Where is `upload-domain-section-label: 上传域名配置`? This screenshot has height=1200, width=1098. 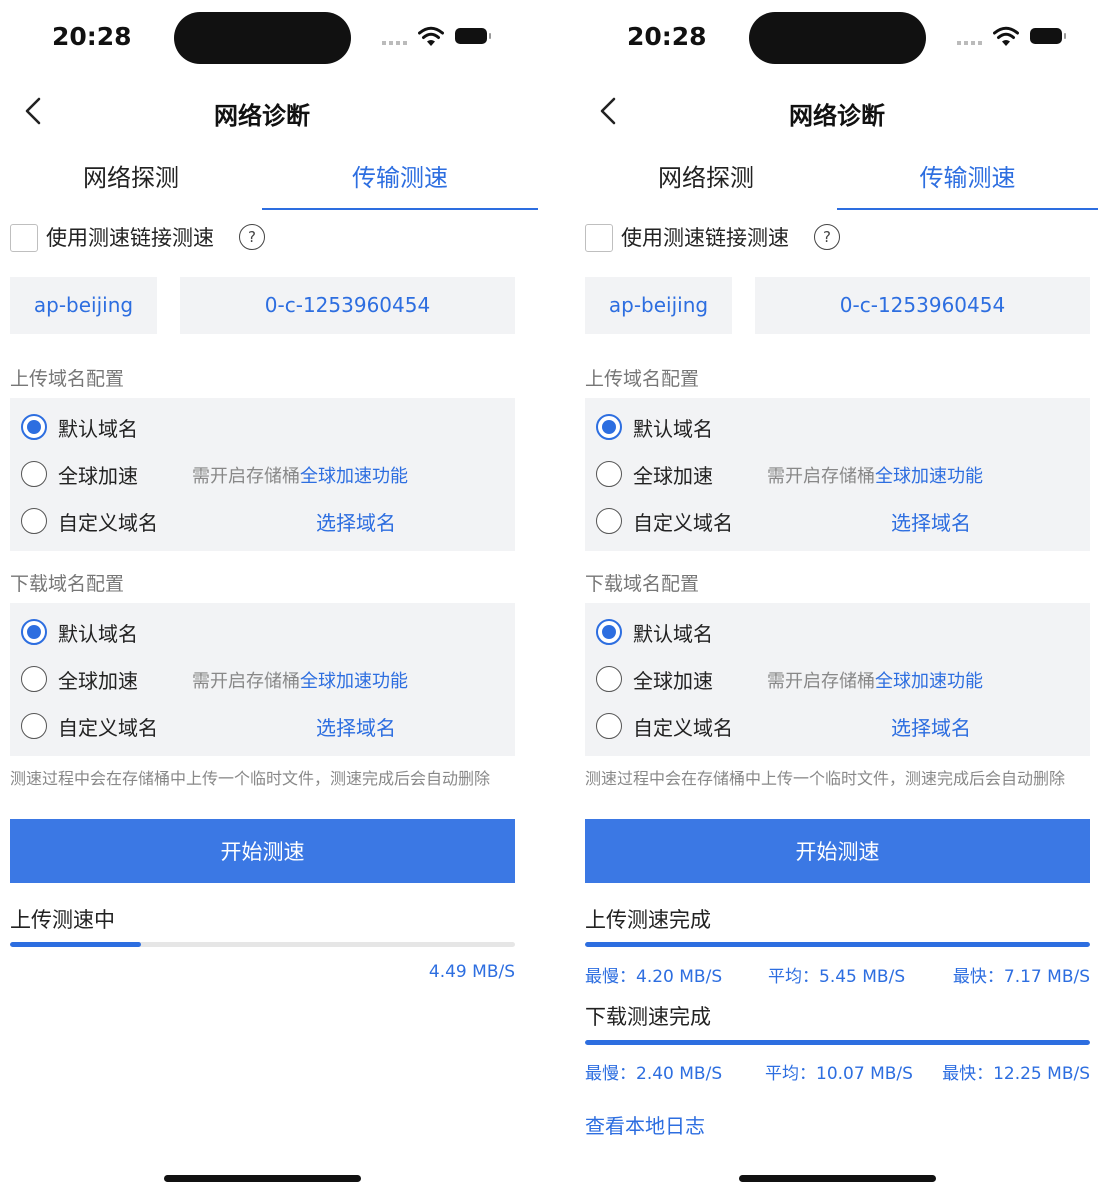
upload-domain-section-label: 上传域名配置 is located at coordinates (642, 379).